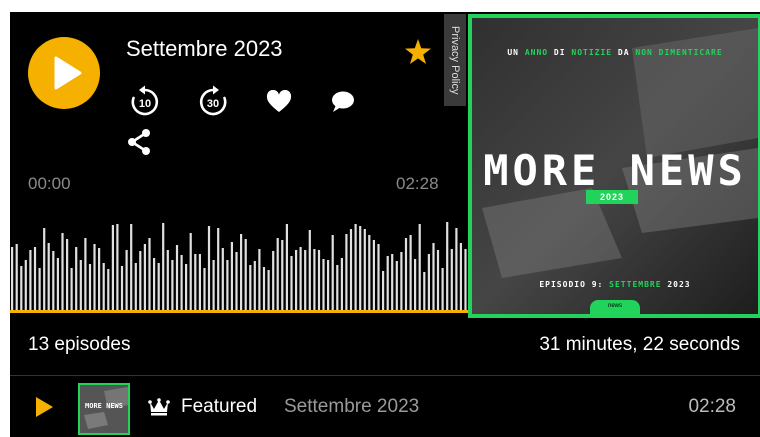 This screenshot has height=437, width=760. I want to click on play-button, so click(64, 73).